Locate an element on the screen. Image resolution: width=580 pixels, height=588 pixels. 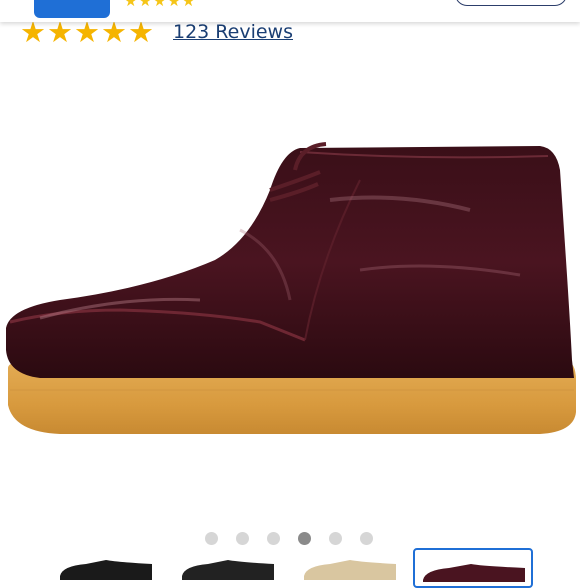
sticky-header: ★★★★★ is located at coordinates (290, 11).